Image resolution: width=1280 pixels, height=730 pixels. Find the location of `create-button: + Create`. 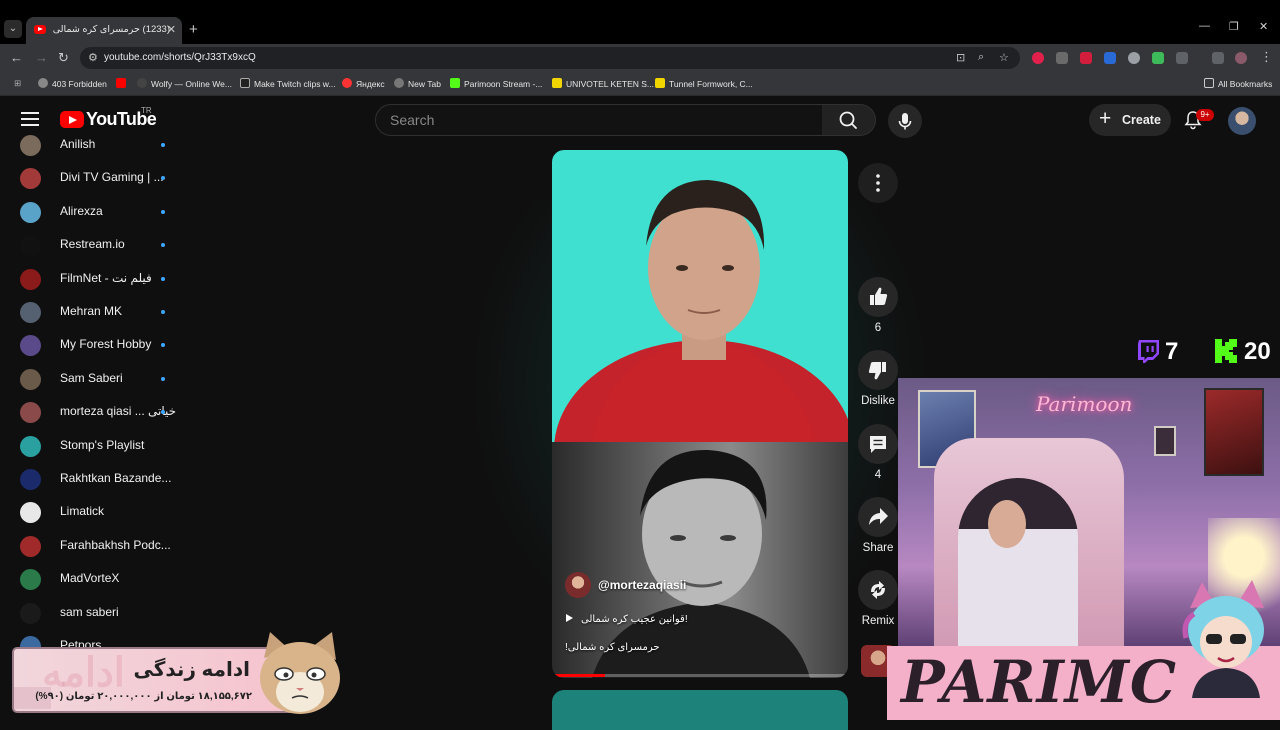

create-button: + Create is located at coordinates (1130, 120).